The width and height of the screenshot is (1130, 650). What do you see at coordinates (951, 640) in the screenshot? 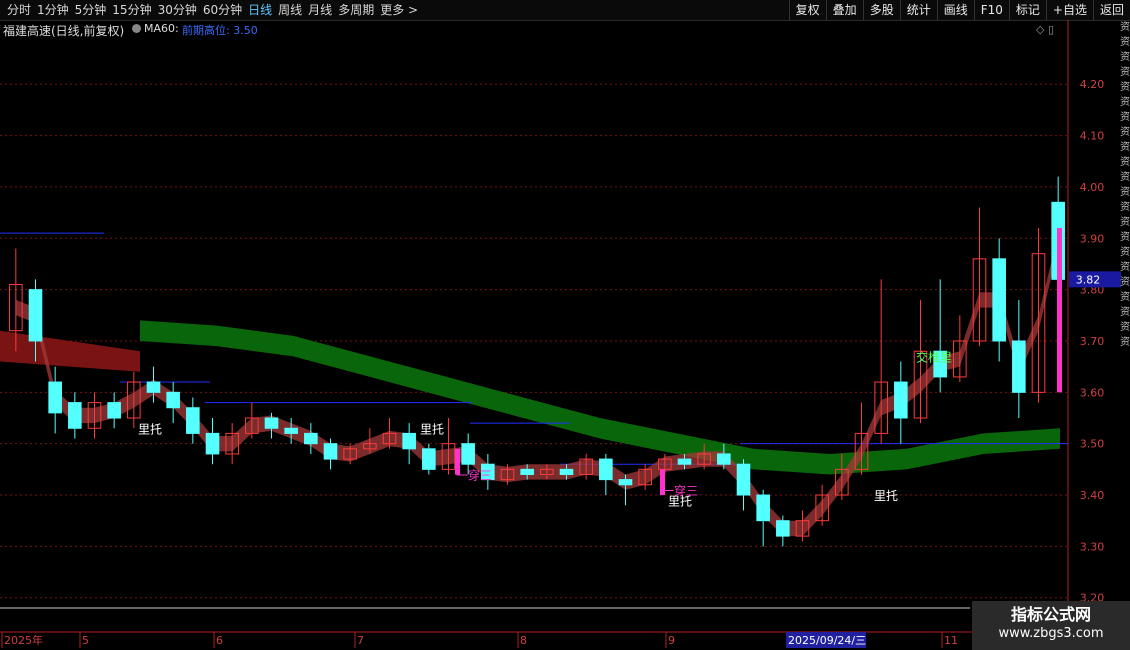
I see `x-tick-label: 11` at bounding box center [951, 640].